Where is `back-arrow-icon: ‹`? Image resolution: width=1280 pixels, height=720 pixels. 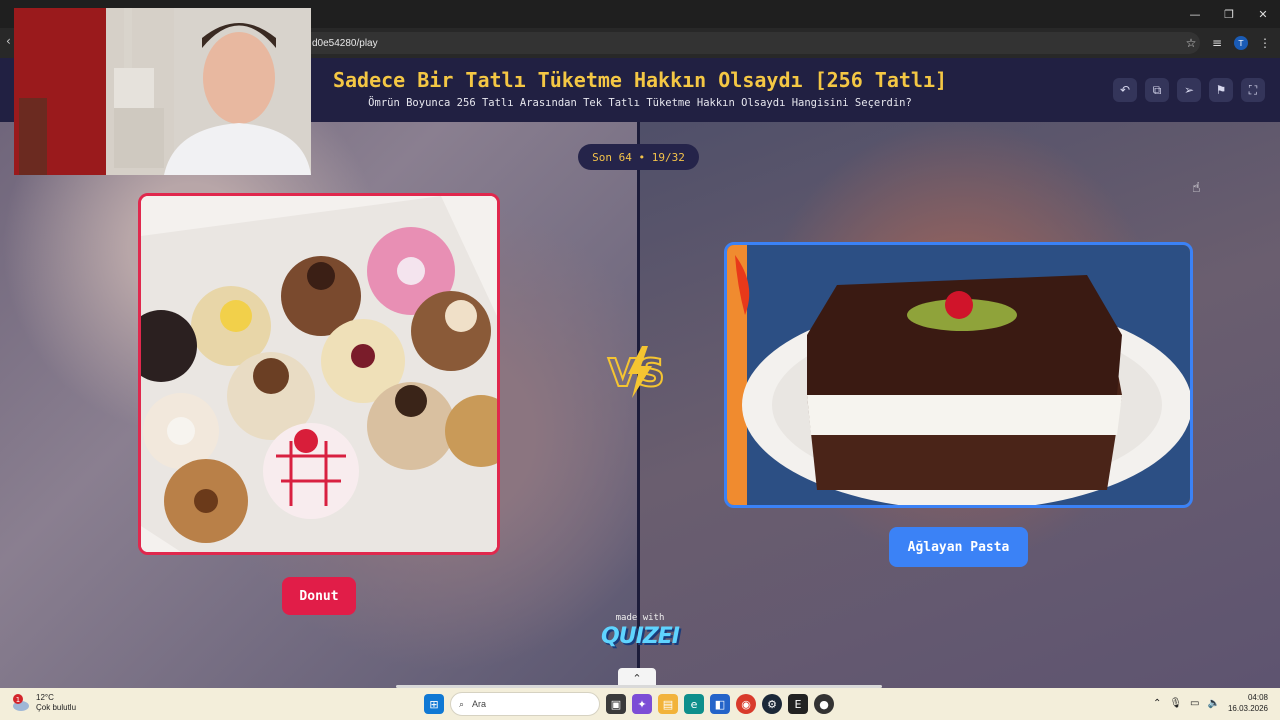
back-arrow-icon: ‹ is located at coordinates (8, 41).